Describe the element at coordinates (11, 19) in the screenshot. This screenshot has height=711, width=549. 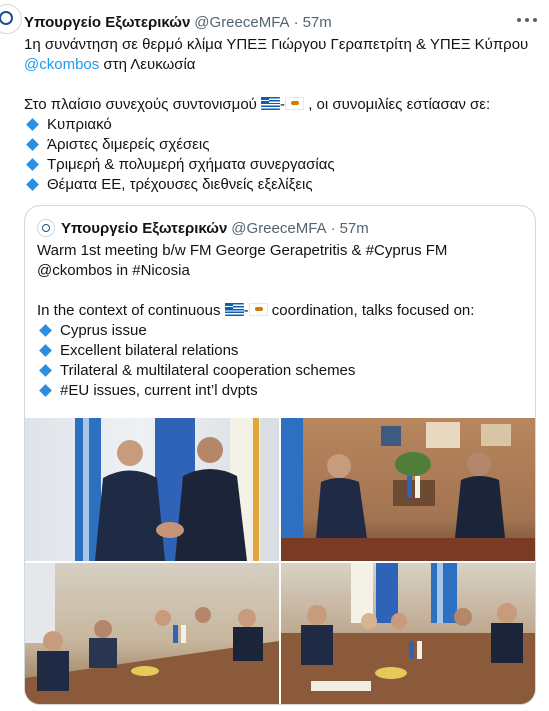
I see `tweet-avatar` at that location.